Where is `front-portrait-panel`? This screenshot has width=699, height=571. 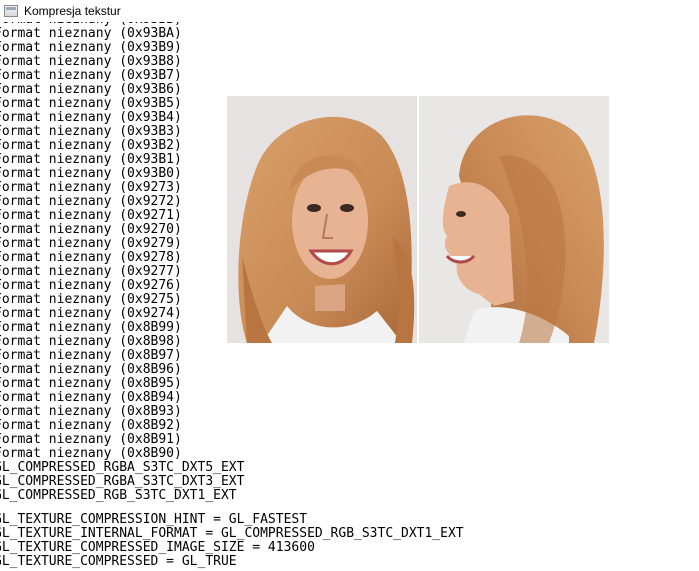 front-portrait-panel is located at coordinates (322, 219).